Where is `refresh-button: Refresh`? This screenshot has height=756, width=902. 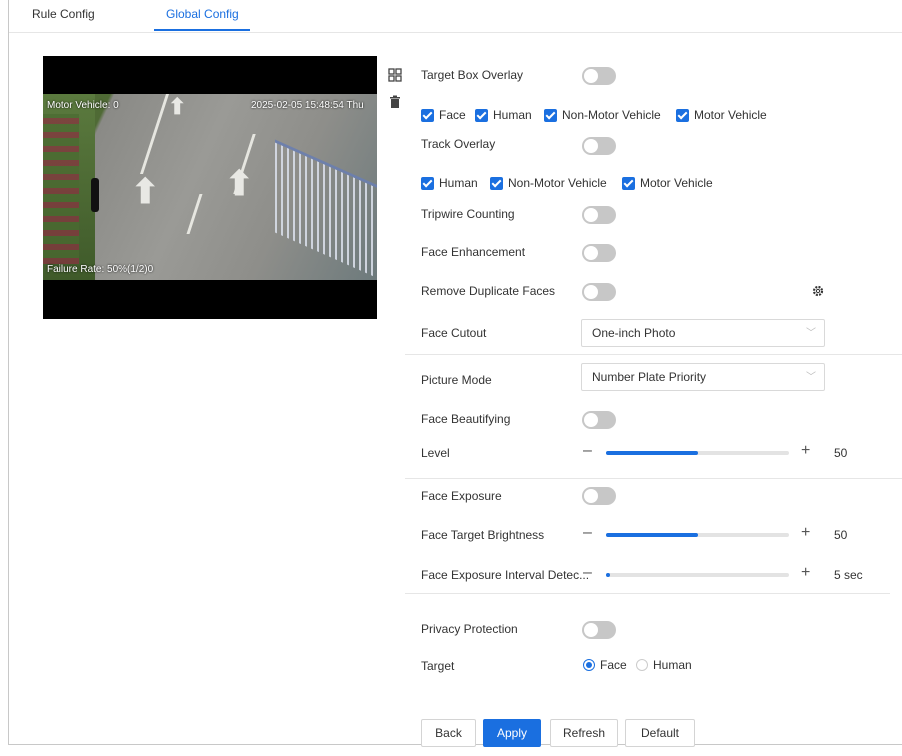
refresh-button: Refresh is located at coordinates (584, 733).